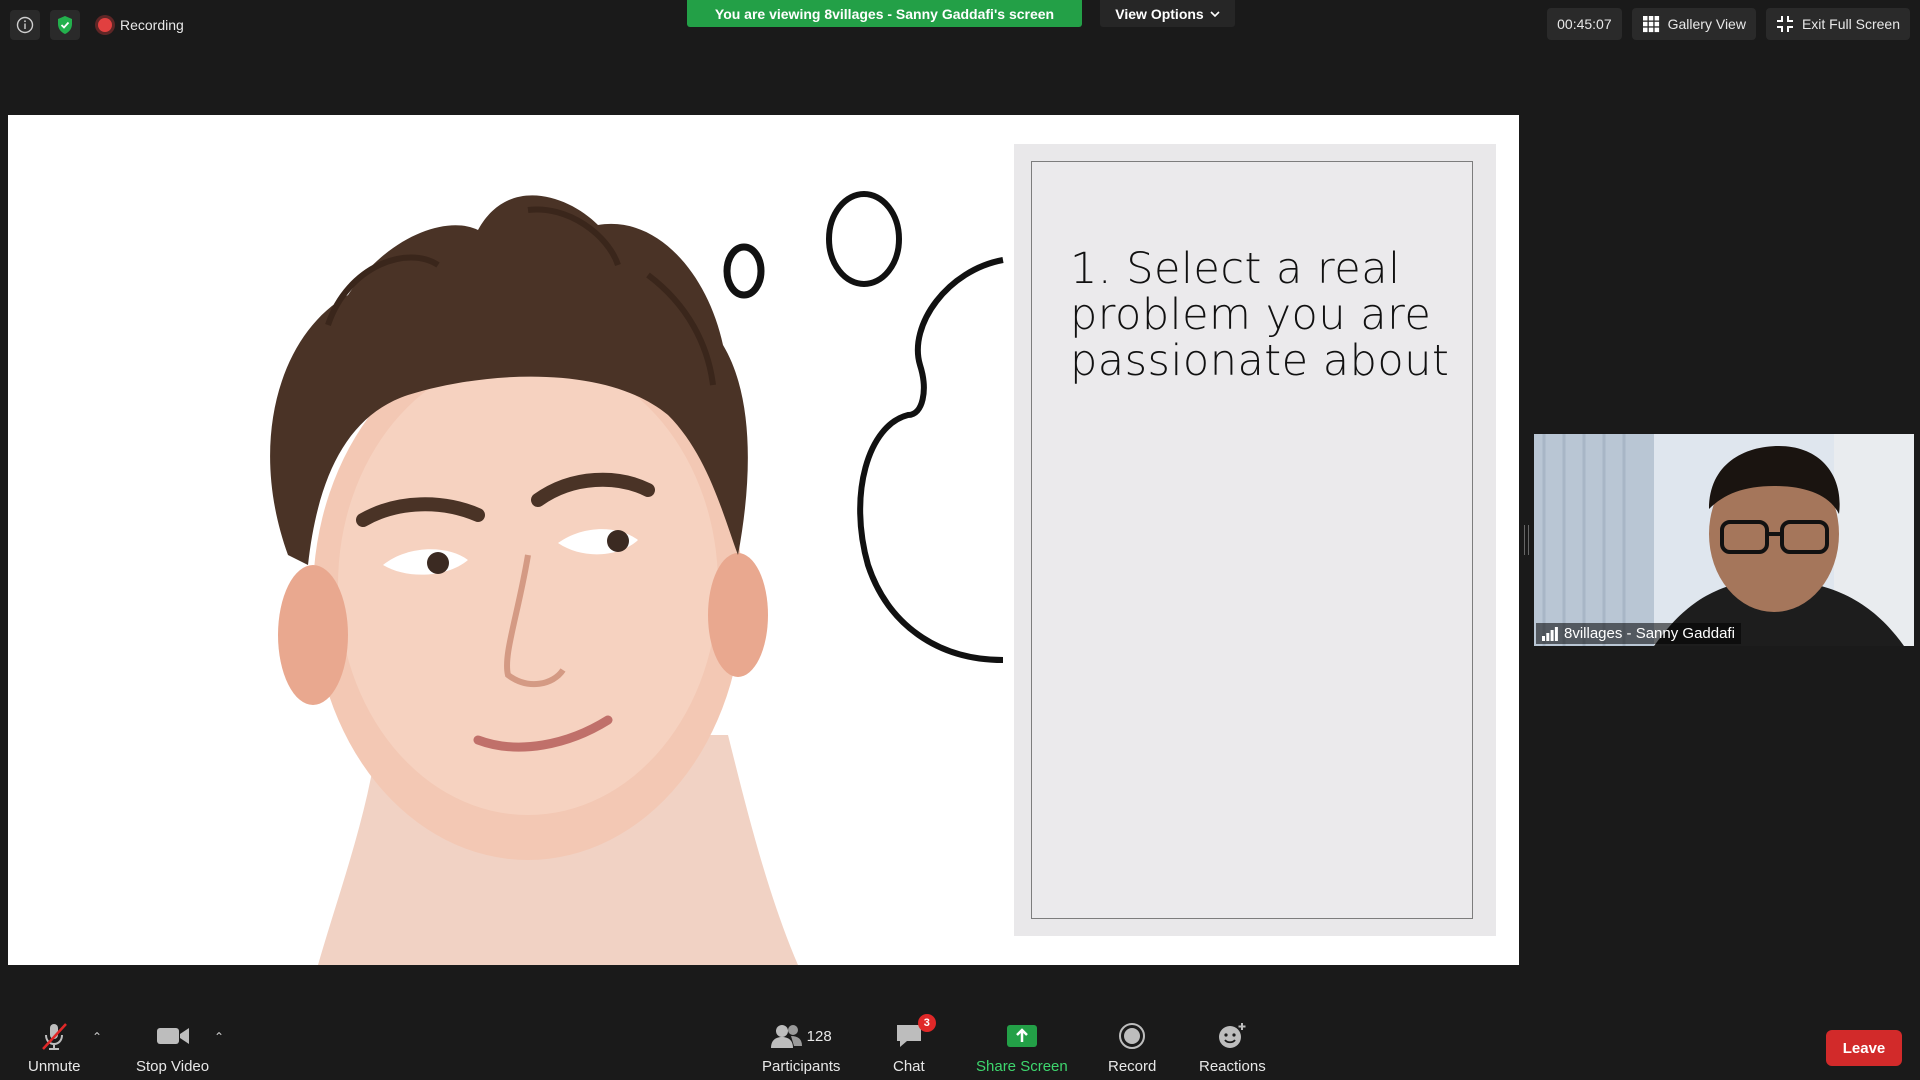  What do you see at coordinates (1550, 633) in the screenshot?
I see `signal-strength-icon` at bounding box center [1550, 633].